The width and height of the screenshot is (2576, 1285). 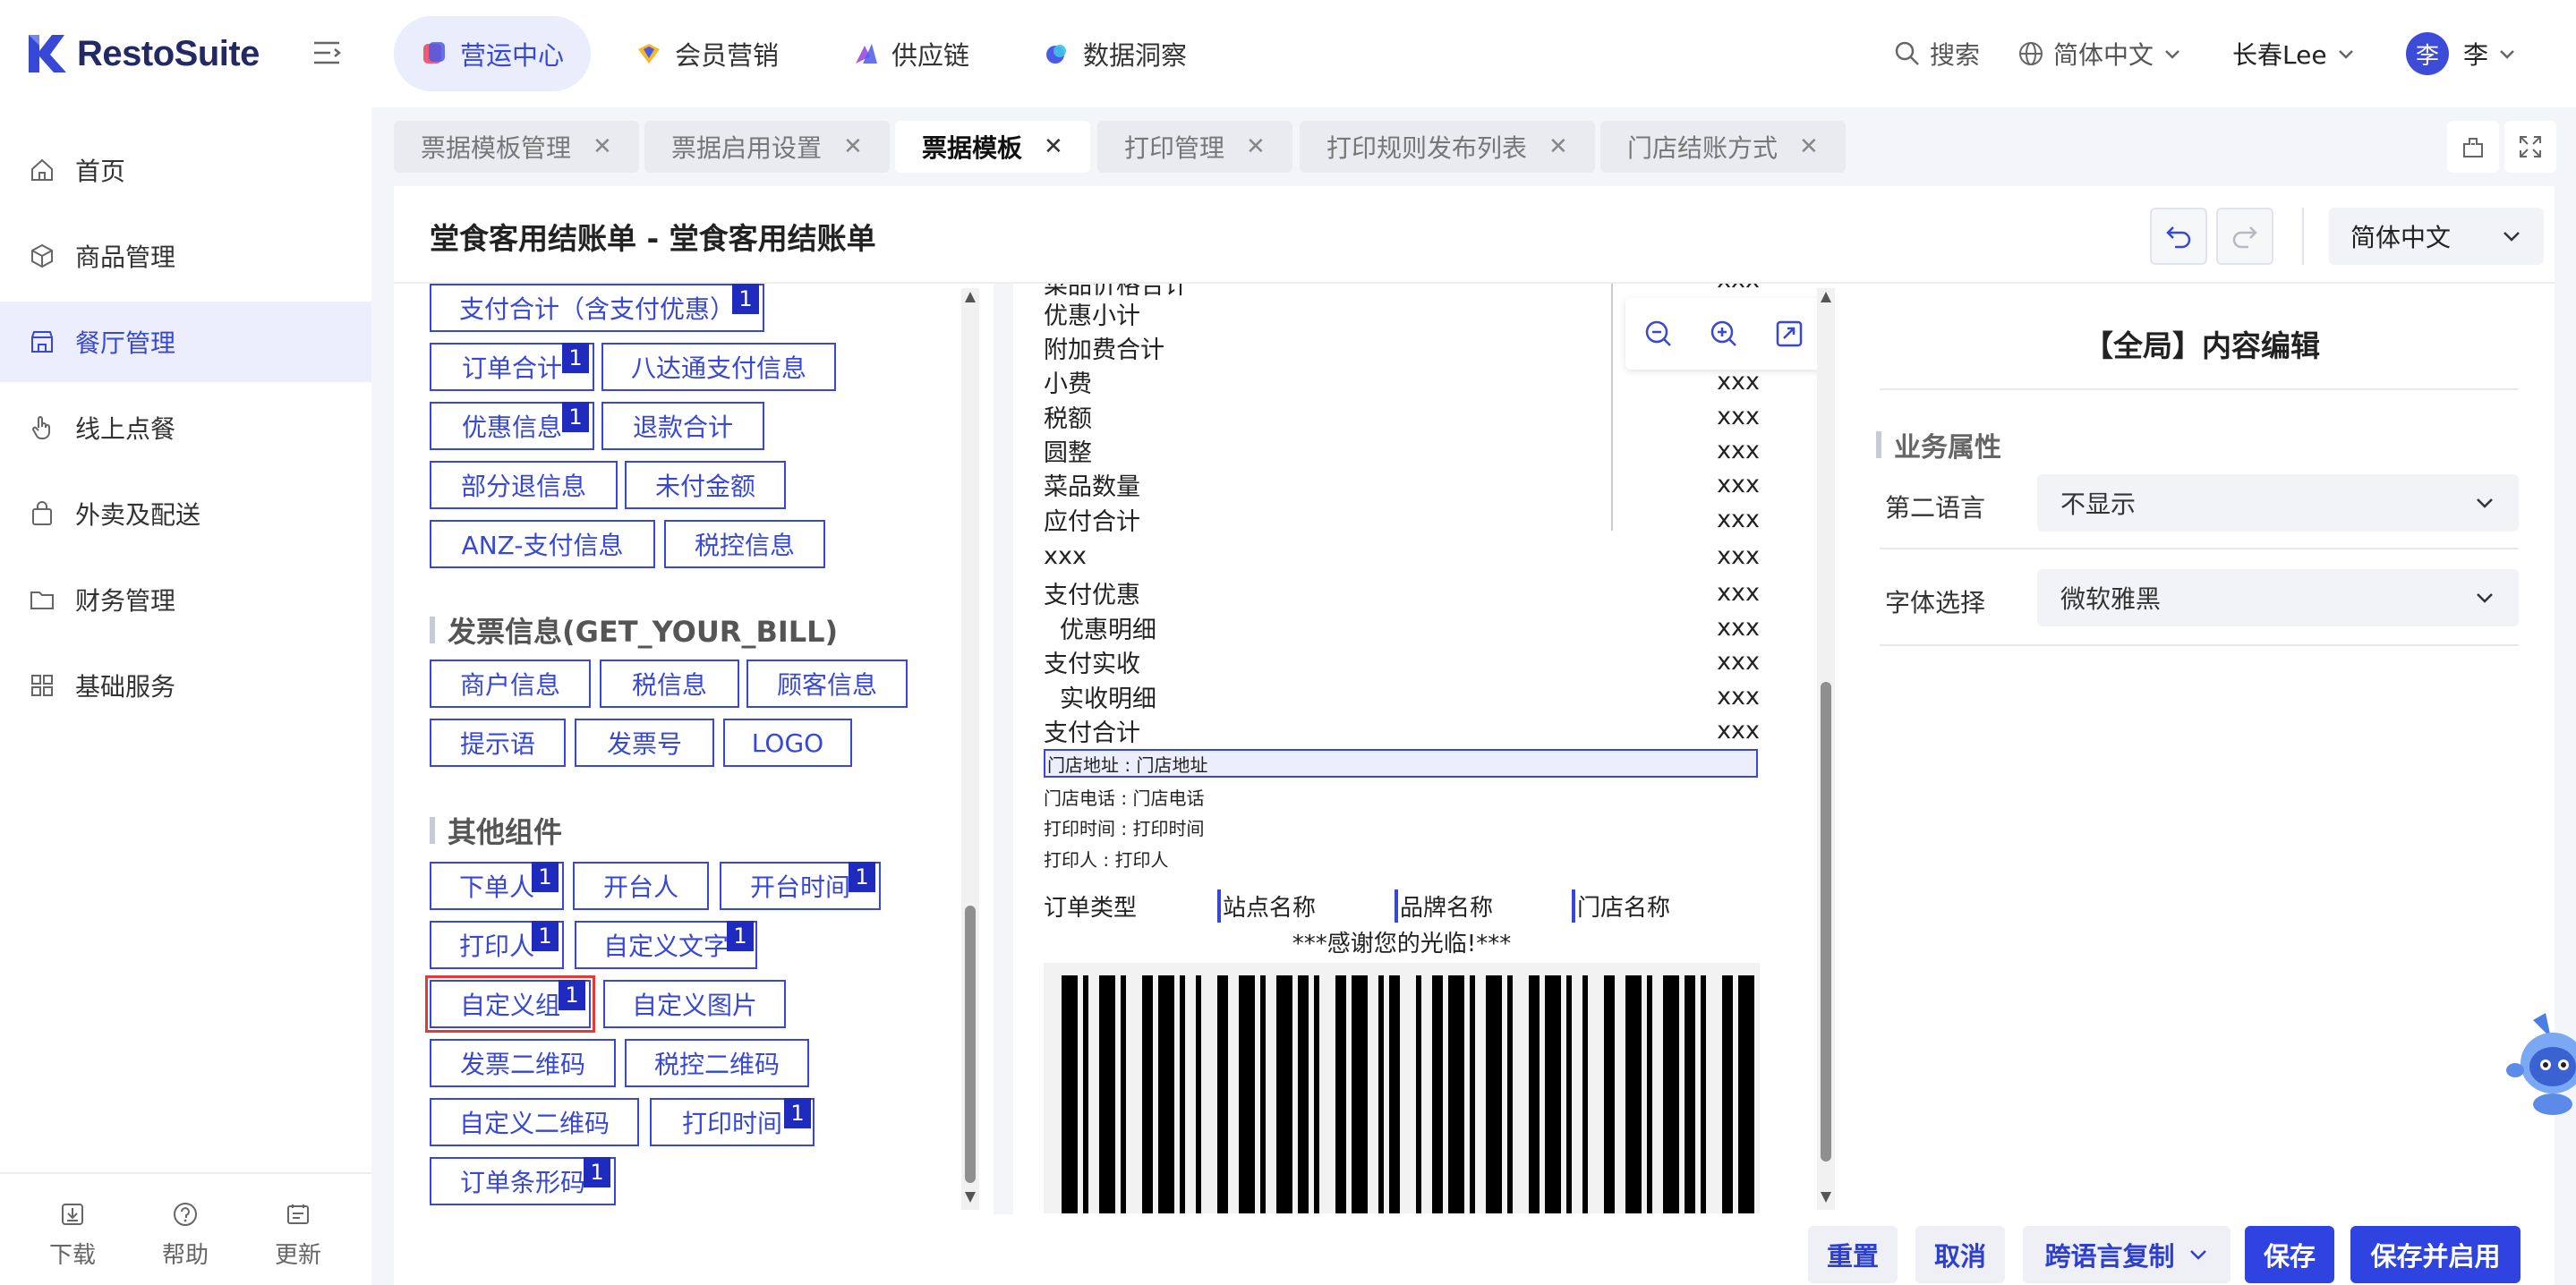 What do you see at coordinates (326, 53) in the screenshot?
I see `collapse-menu-icon` at bounding box center [326, 53].